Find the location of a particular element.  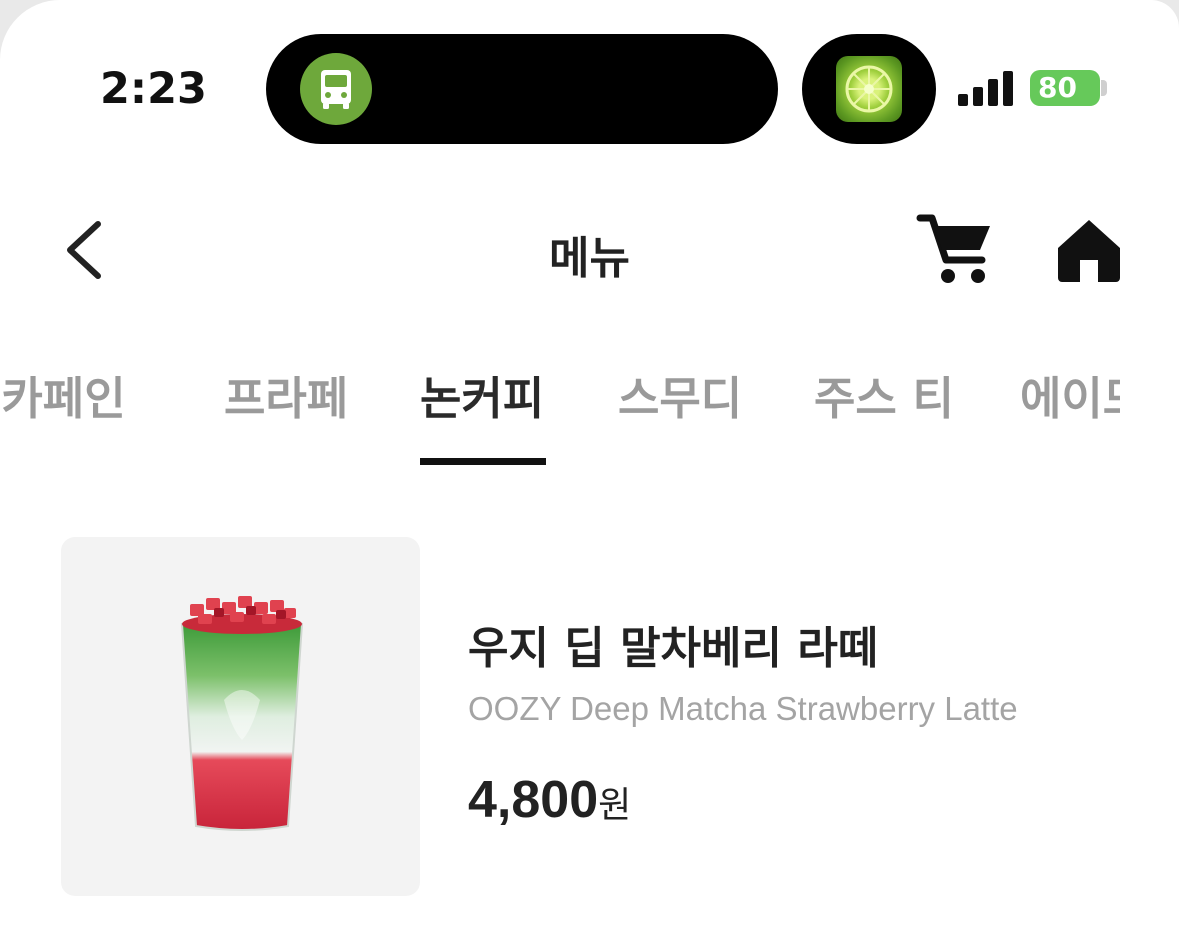

drink-image is located at coordinates (242, 713).